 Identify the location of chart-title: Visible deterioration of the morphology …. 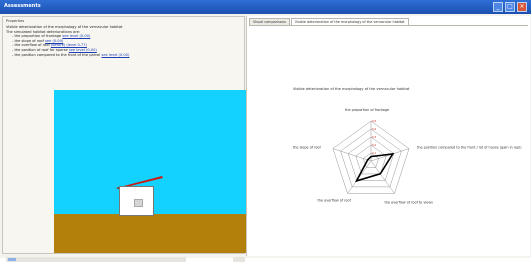
(351, 89).